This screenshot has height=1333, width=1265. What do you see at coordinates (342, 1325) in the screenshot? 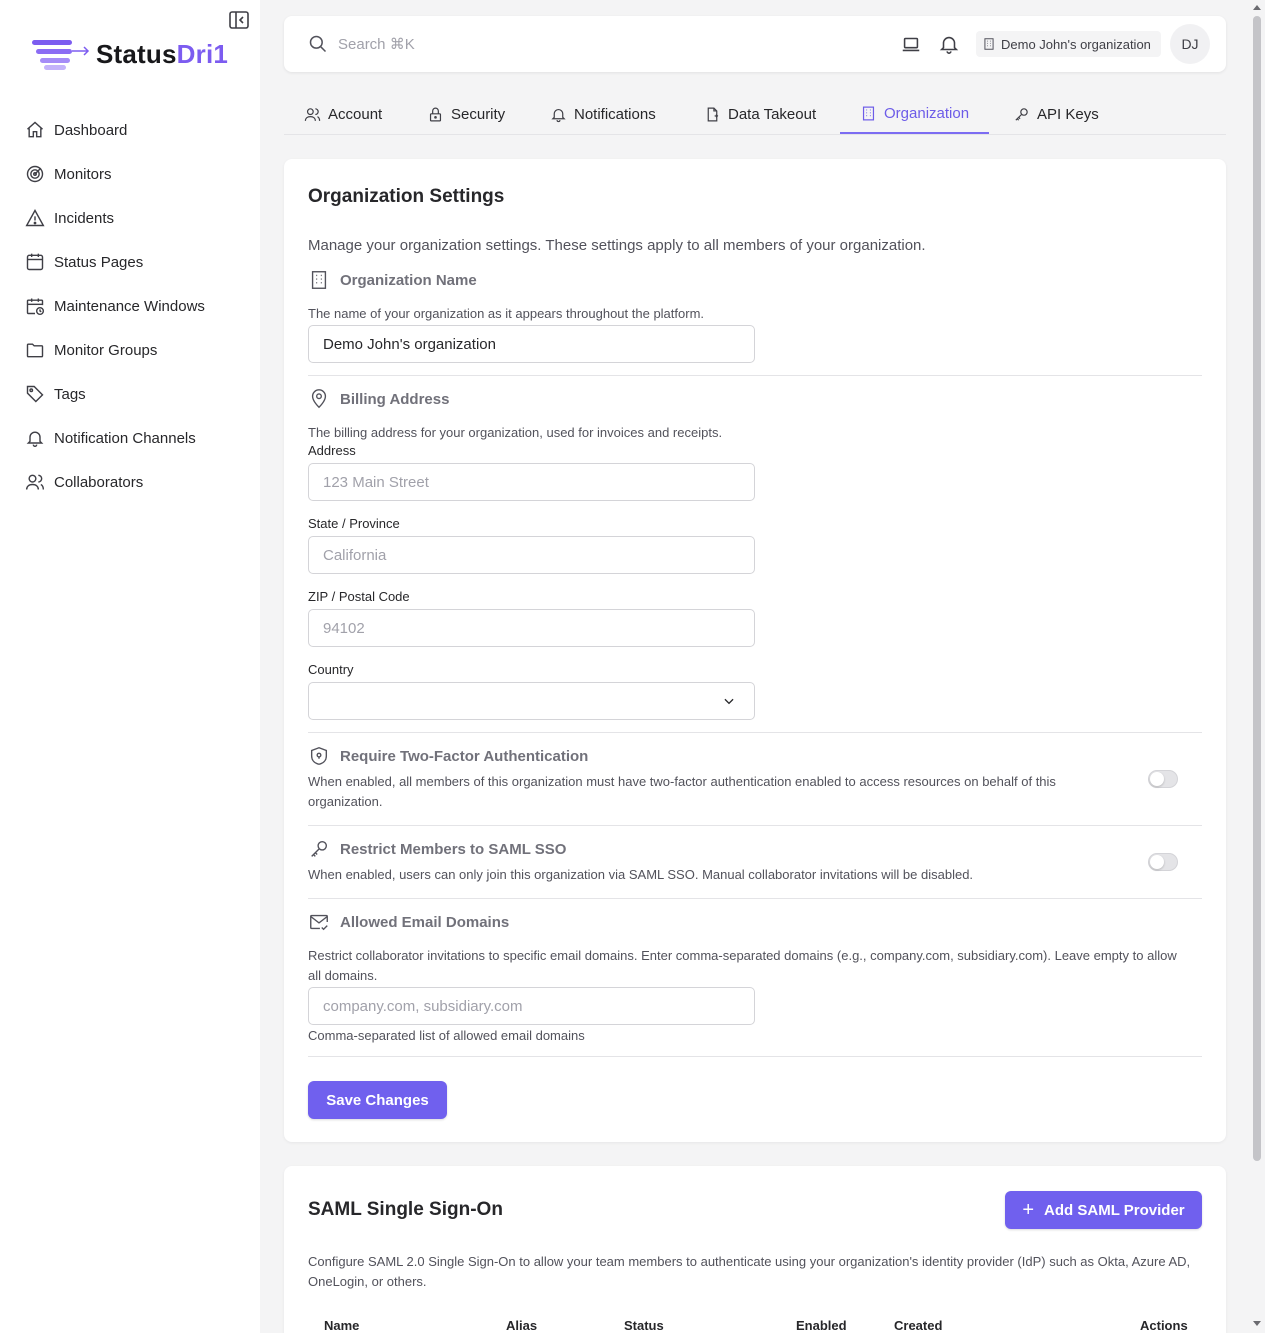
I see `column-header-name: Name` at bounding box center [342, 1325].